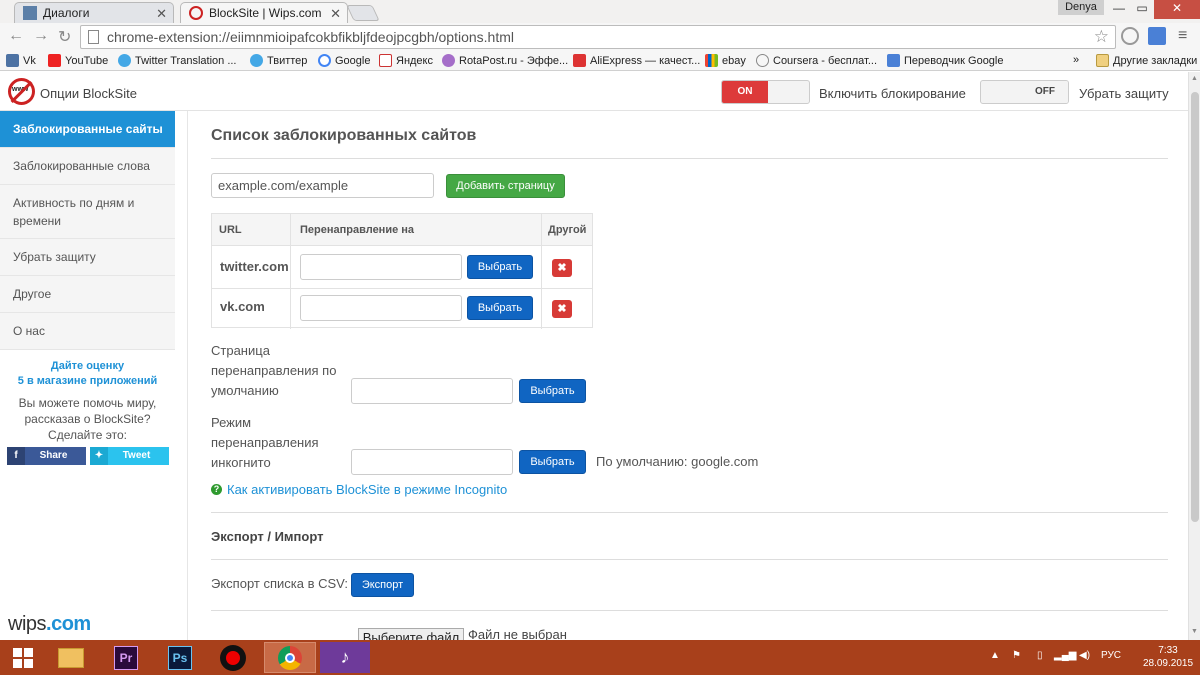  Describe the element at coordinates (344, 60) in the screenshot. I see `bookmark-google: Google` at that location.